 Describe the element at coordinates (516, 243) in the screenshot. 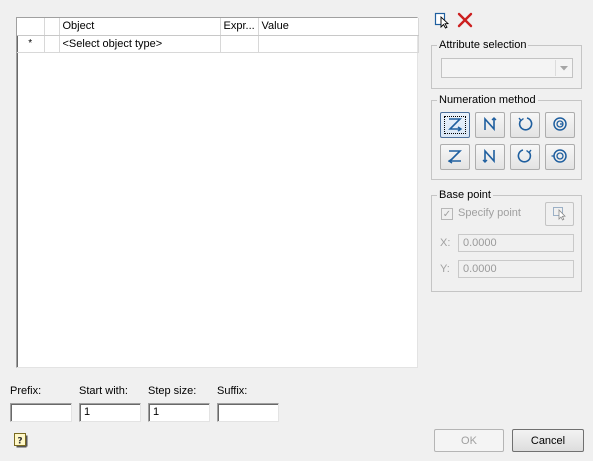

I see `x-coordinate-field: 0.0000` at that location.